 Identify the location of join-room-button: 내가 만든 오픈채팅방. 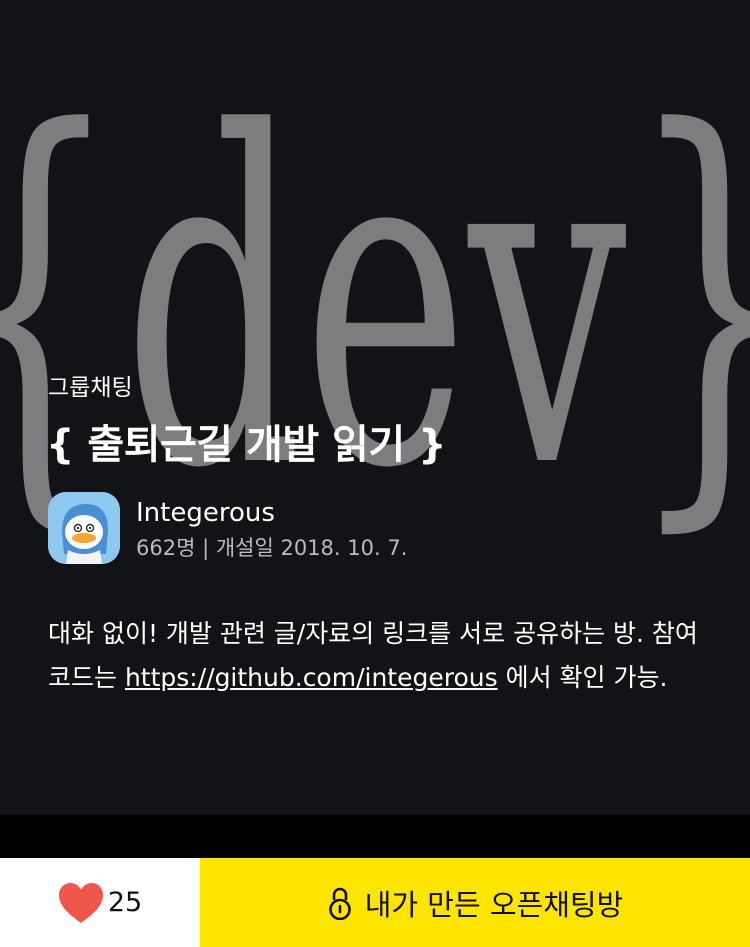
(475, 902).